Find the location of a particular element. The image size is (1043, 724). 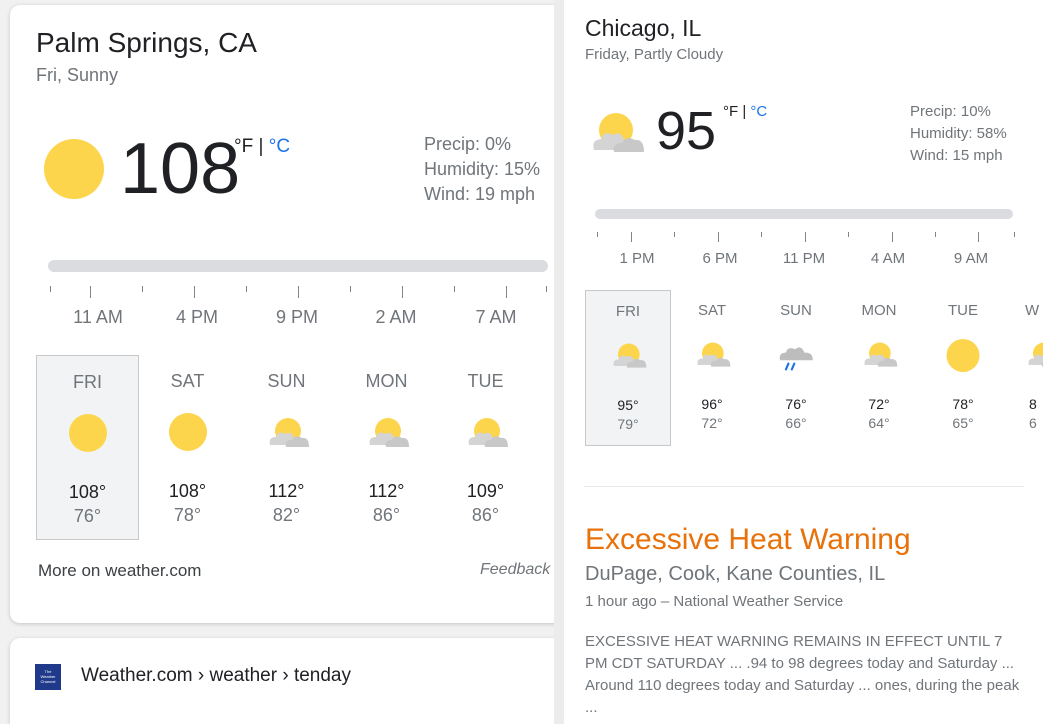

day-low: 64° is located at coordinates (879, 423).